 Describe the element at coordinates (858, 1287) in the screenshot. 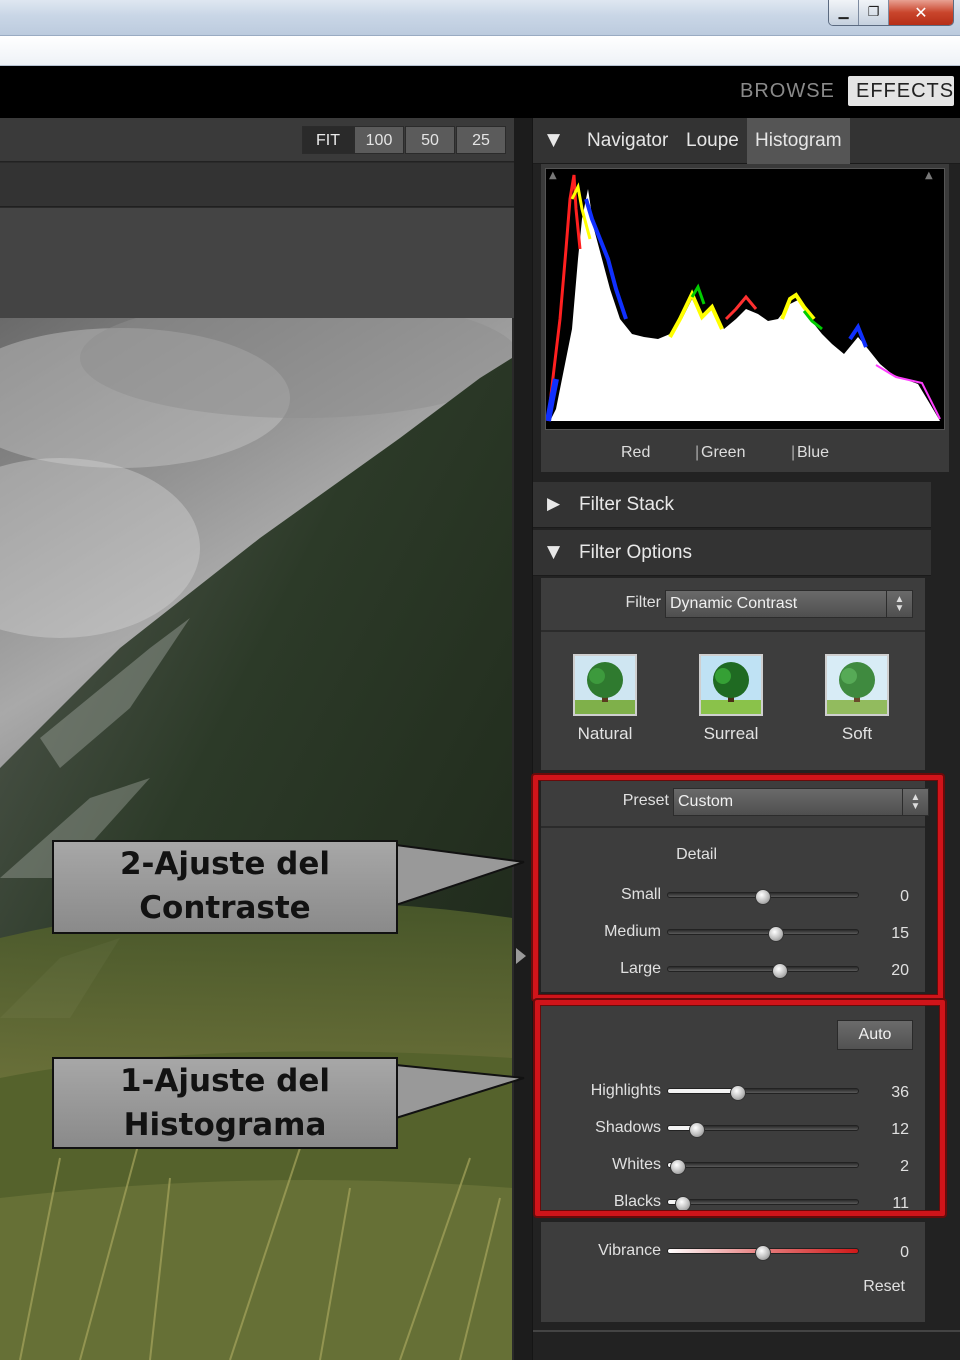

I see `reset-button: Reset` at that location.